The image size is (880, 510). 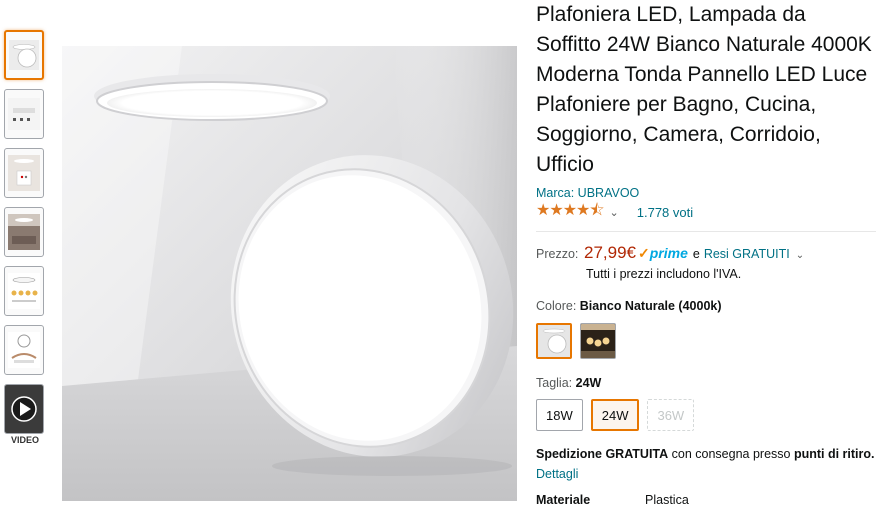 What do you see at coordinates (834, 454) in the screenshot?
I see `shipping-pickup-label: punti di ritiro.` at bounding box center [834, 454].